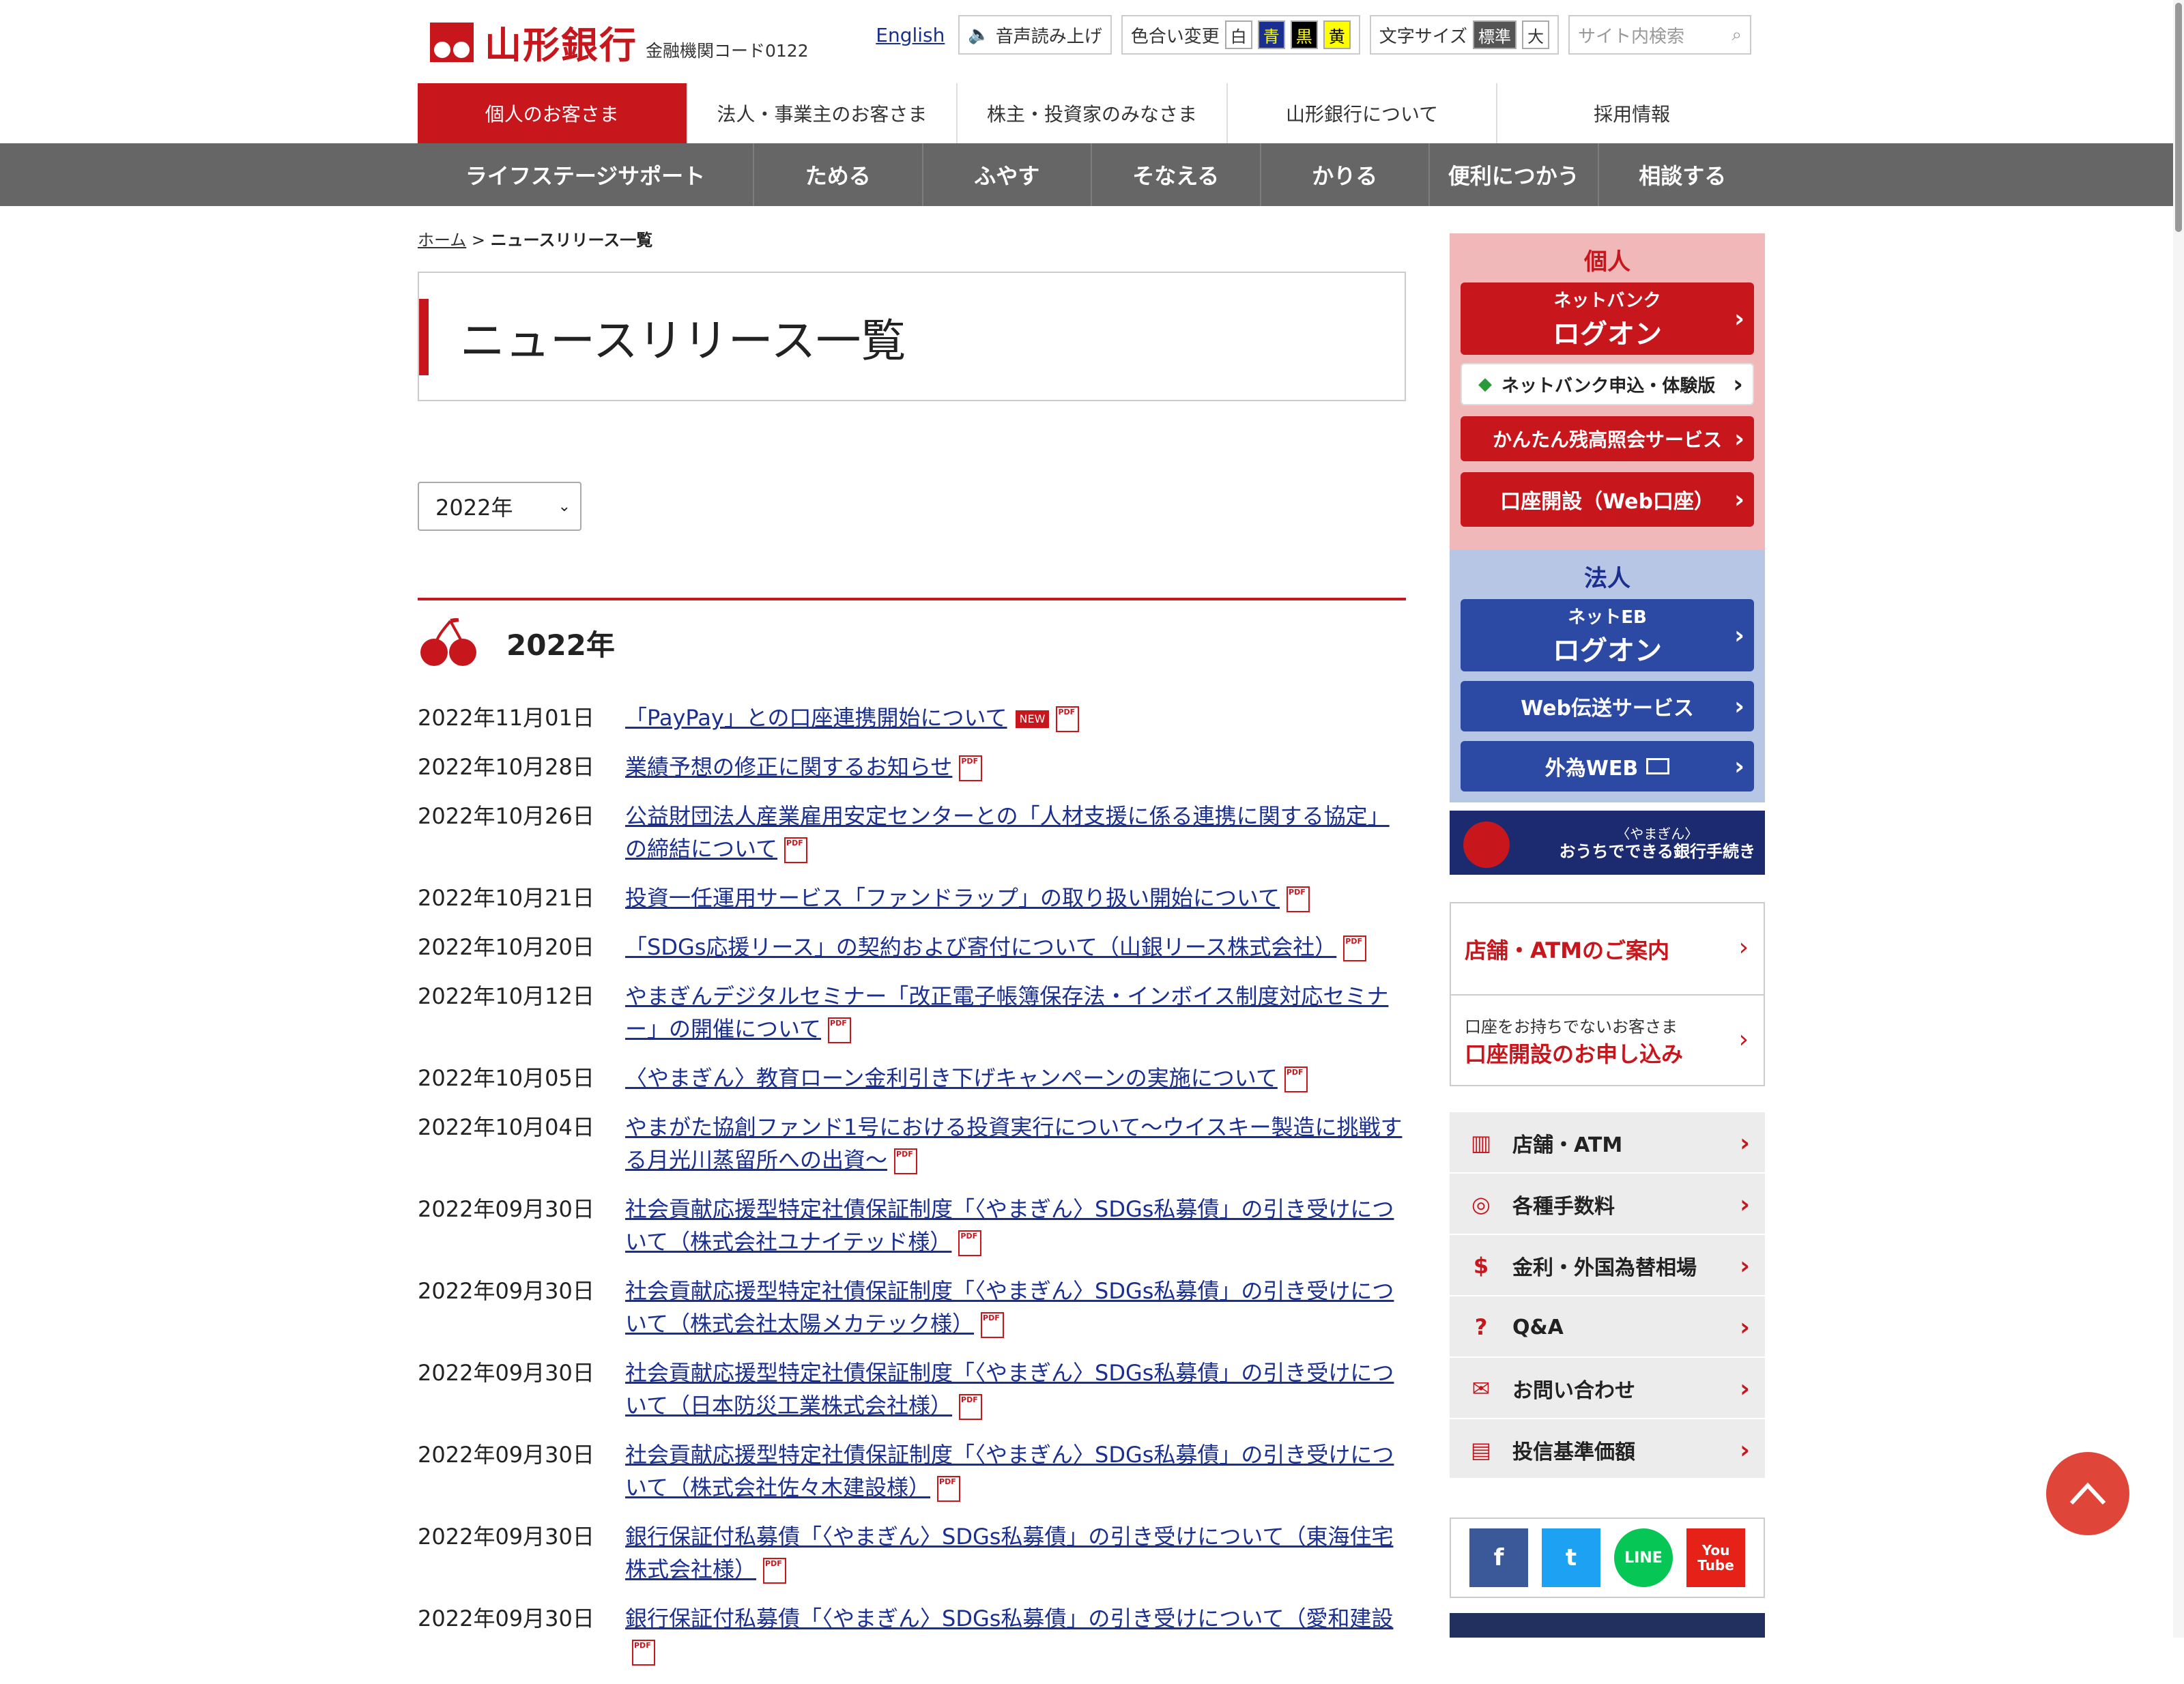 This screenshot has height=1684, width=2184. I want to click on netbank-logon-button: ネットバンク ログオン, so click(1607, 318).